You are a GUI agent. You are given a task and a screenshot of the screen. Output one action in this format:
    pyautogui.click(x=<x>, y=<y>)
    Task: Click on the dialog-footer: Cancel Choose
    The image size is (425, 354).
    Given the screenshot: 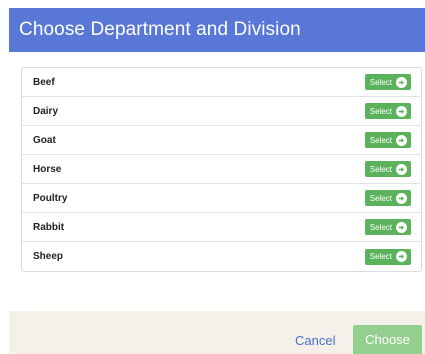 What is the action you would take?
    pyautogui.click(x=217, y=332)
    